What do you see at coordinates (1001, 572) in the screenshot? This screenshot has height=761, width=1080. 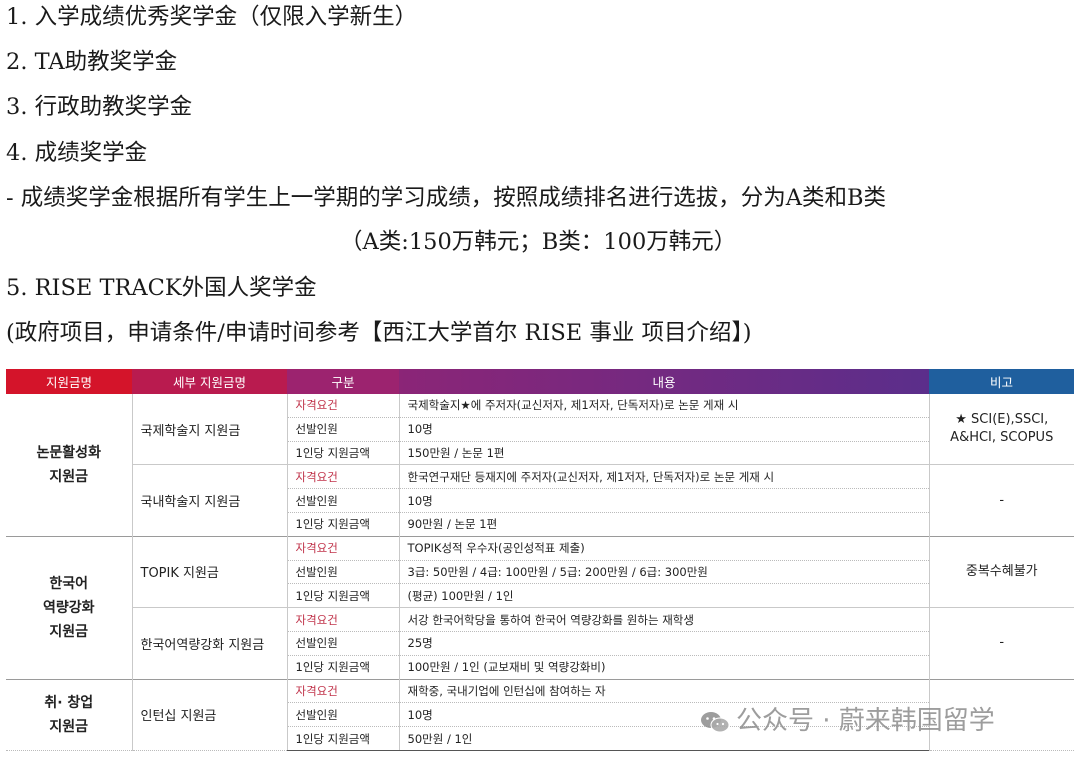 I see `note-cell: 중복수혜불가` at bounding box center [1001, 572].